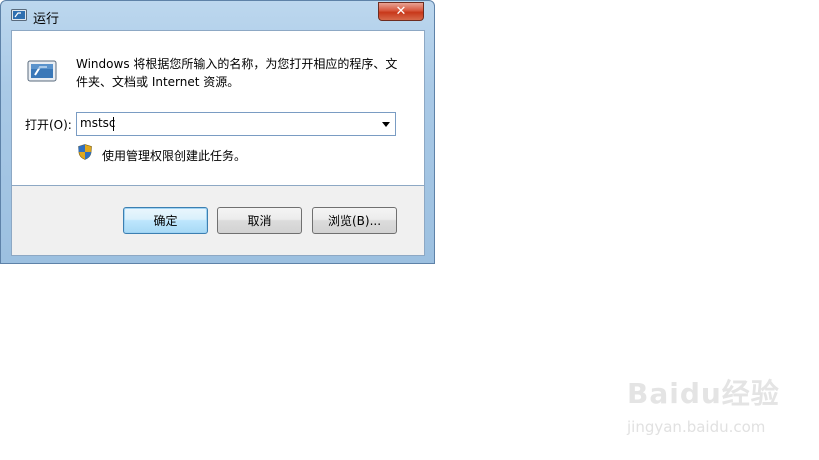 The width and height of the screenshot is (819, 460). I want to click on open-input: mstsc, so click(98, 123).